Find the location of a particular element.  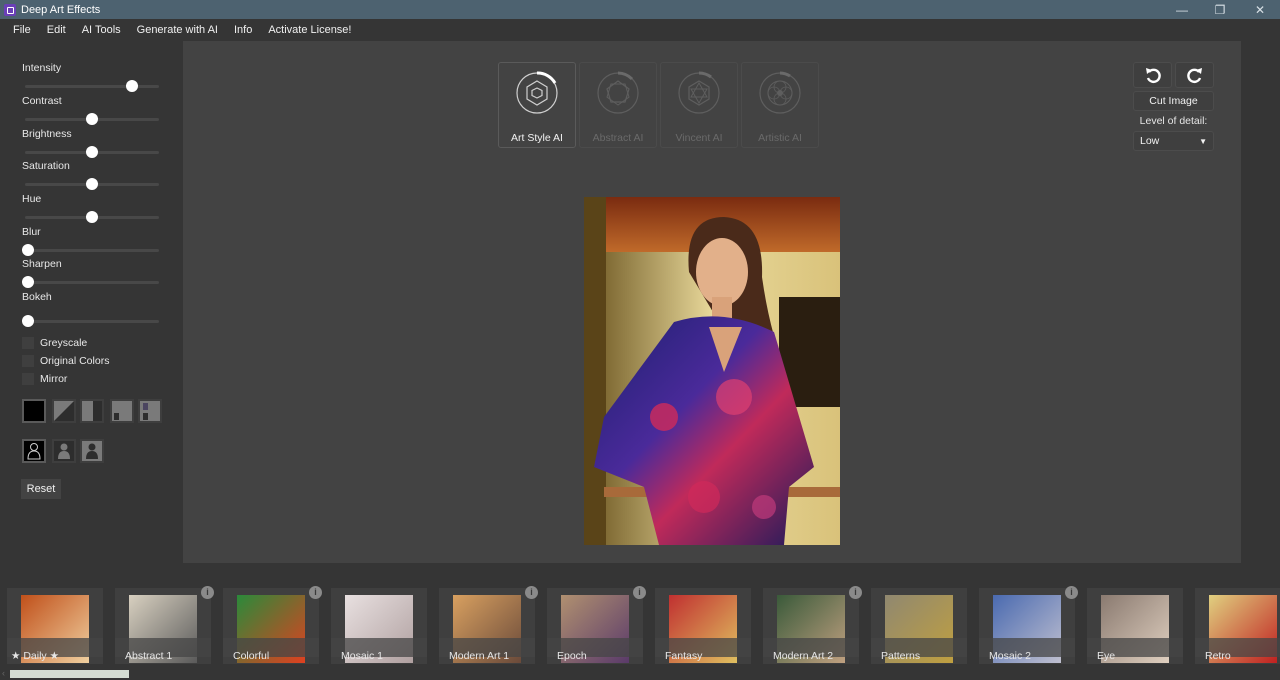

tab-abstract-ai: Abstract AI is located at coordinates (618, 105).